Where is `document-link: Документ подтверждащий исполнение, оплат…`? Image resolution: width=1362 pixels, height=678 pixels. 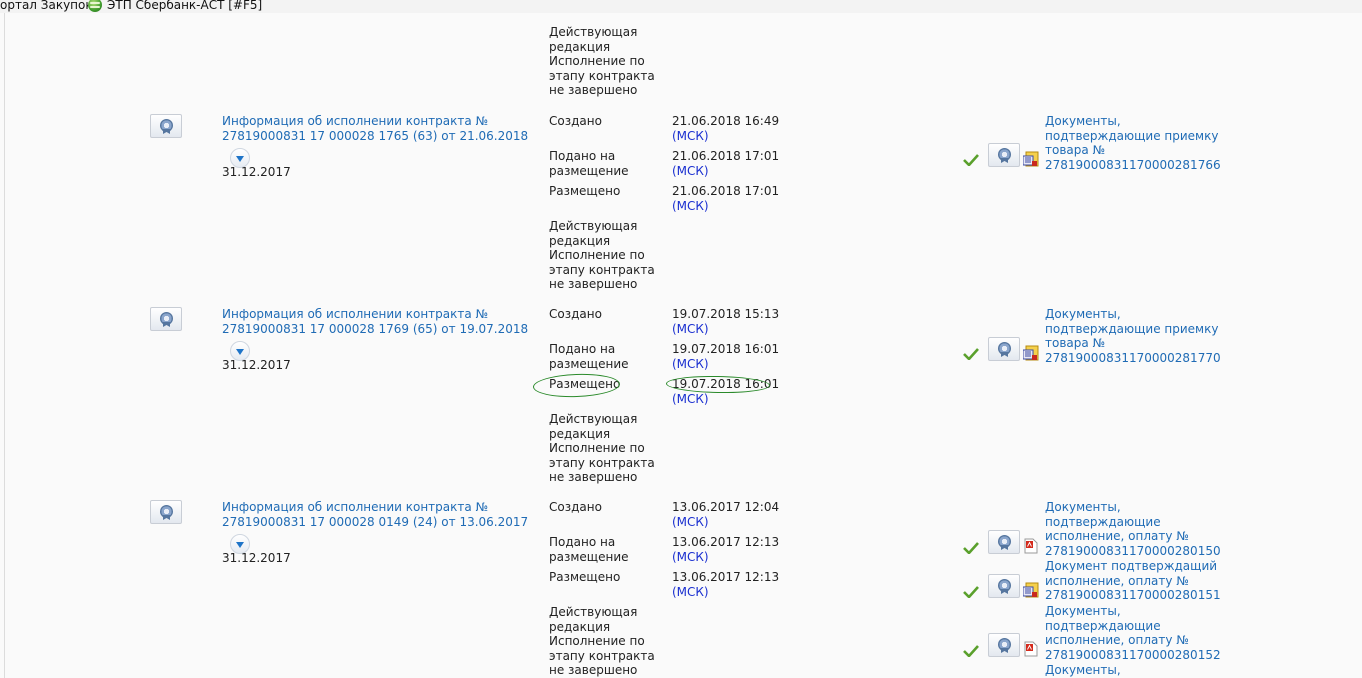
document-link: Документ подтверждащий исполнение, оплат… is located at coordinates (1133, 581).